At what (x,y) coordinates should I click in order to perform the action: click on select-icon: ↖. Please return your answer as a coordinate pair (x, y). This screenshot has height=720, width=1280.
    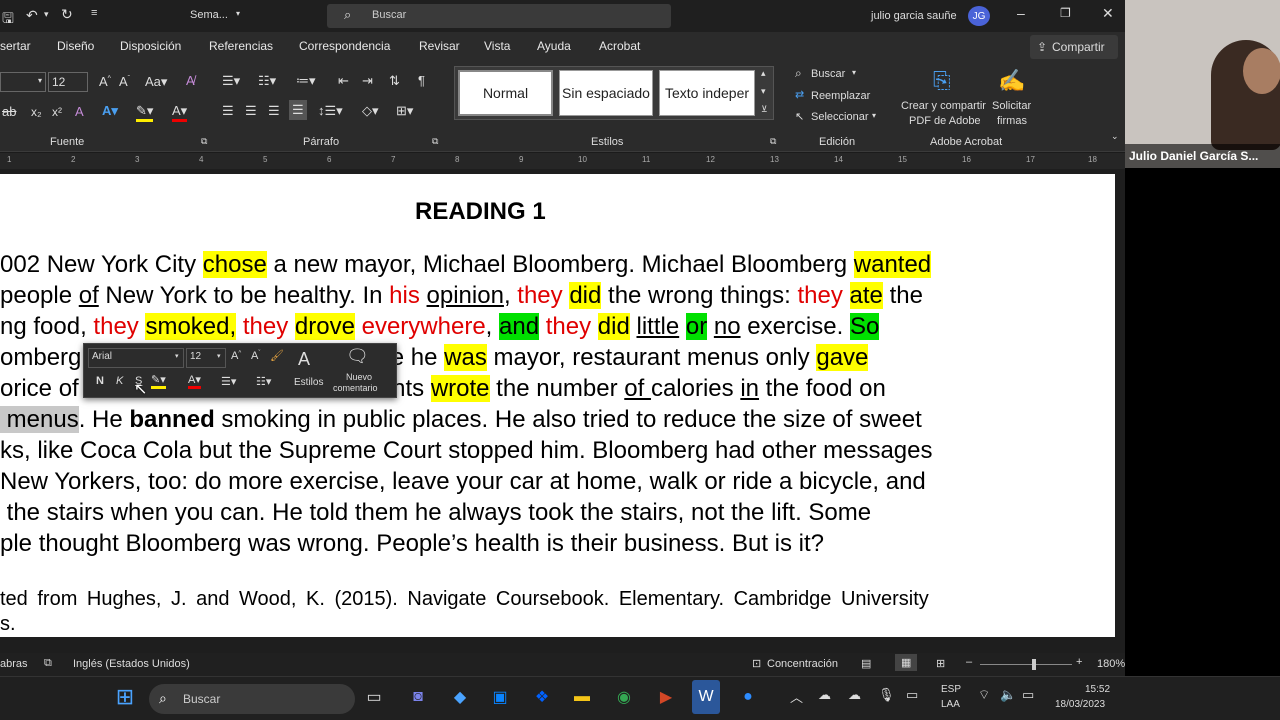
    Looking at the image, I should click on (799, 116).